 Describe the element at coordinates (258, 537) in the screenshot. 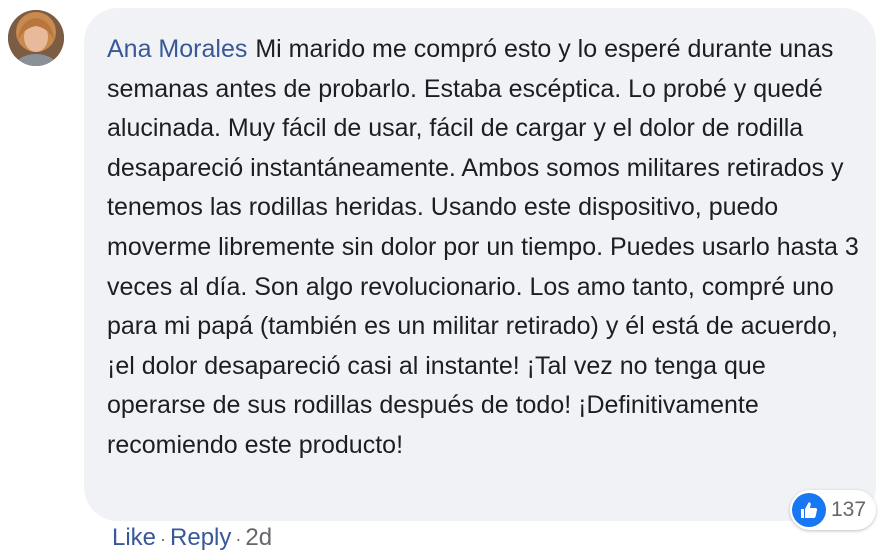

I see `timestamp: 2d` at that location.